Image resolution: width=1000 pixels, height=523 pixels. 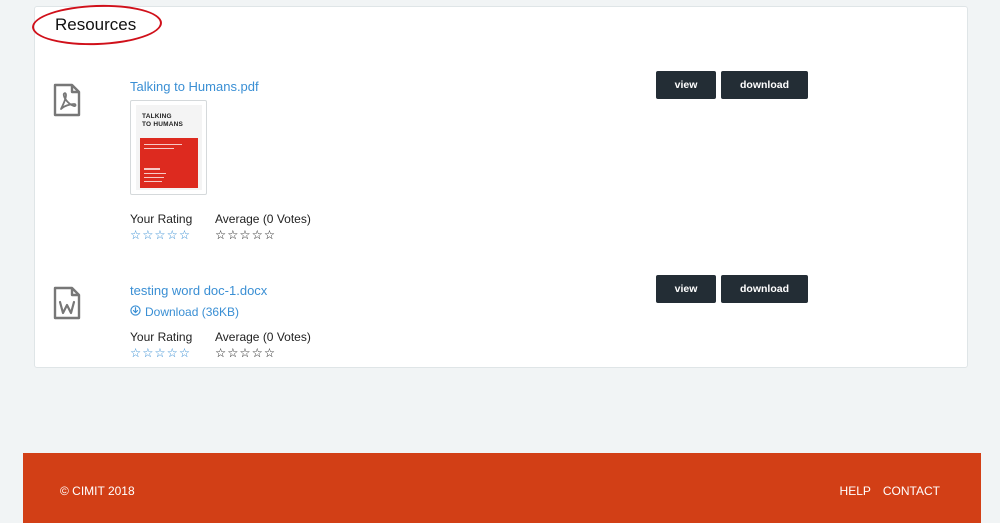 What do you see at coordinates (198, 290) in the screenshot?
I see `docx-file-link: testing word doc-1.docx` at bounding box center [198, 290].